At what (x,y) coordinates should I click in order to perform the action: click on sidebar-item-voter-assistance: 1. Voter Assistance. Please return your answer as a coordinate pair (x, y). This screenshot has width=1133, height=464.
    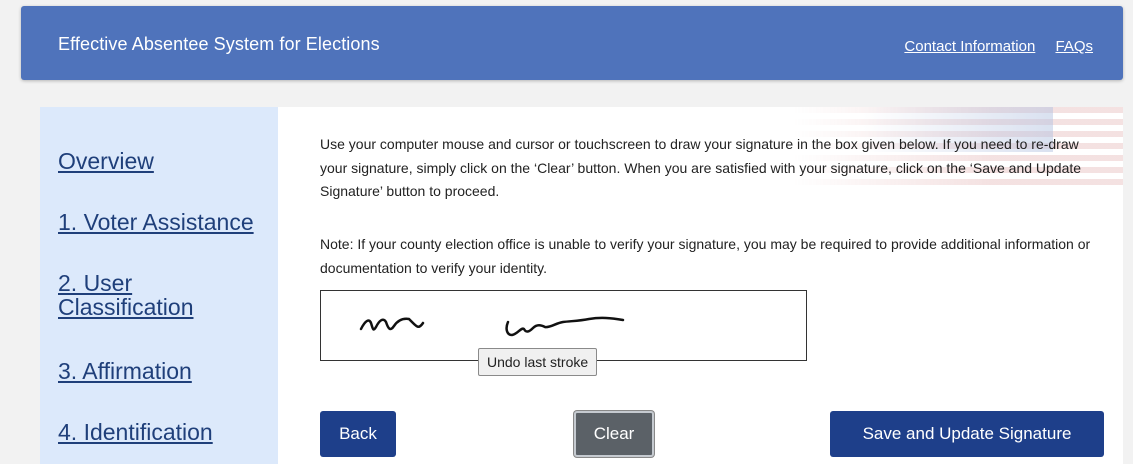
    Looking at the image, I should click on (156, 222).